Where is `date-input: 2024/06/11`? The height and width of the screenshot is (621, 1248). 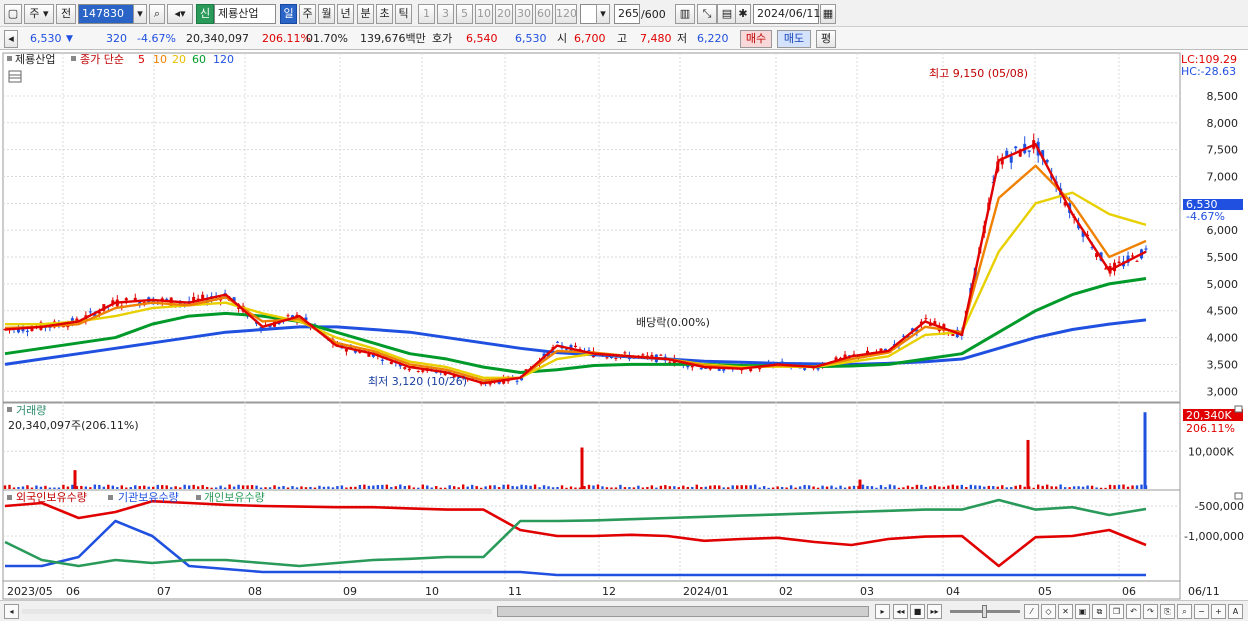
date-input: 2024/06/11 is located at coordinates (786, 14).